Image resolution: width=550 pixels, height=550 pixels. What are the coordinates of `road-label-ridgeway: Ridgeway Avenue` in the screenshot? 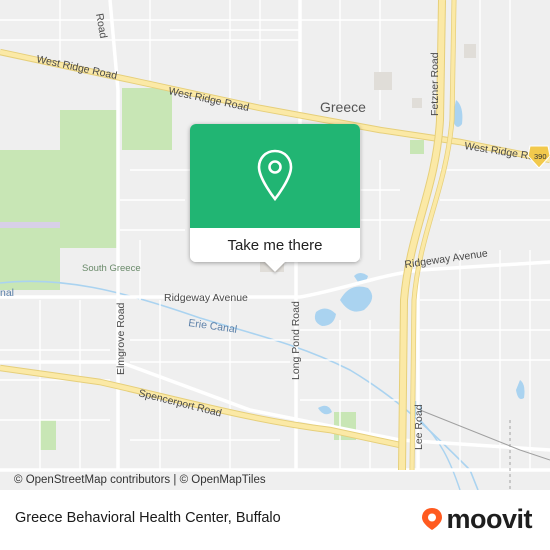 It's located at (206, 298).